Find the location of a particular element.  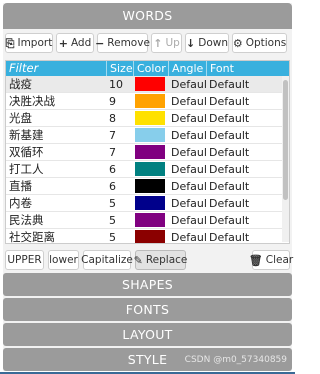

table-scrollbar is located at coordinates (285, 159).